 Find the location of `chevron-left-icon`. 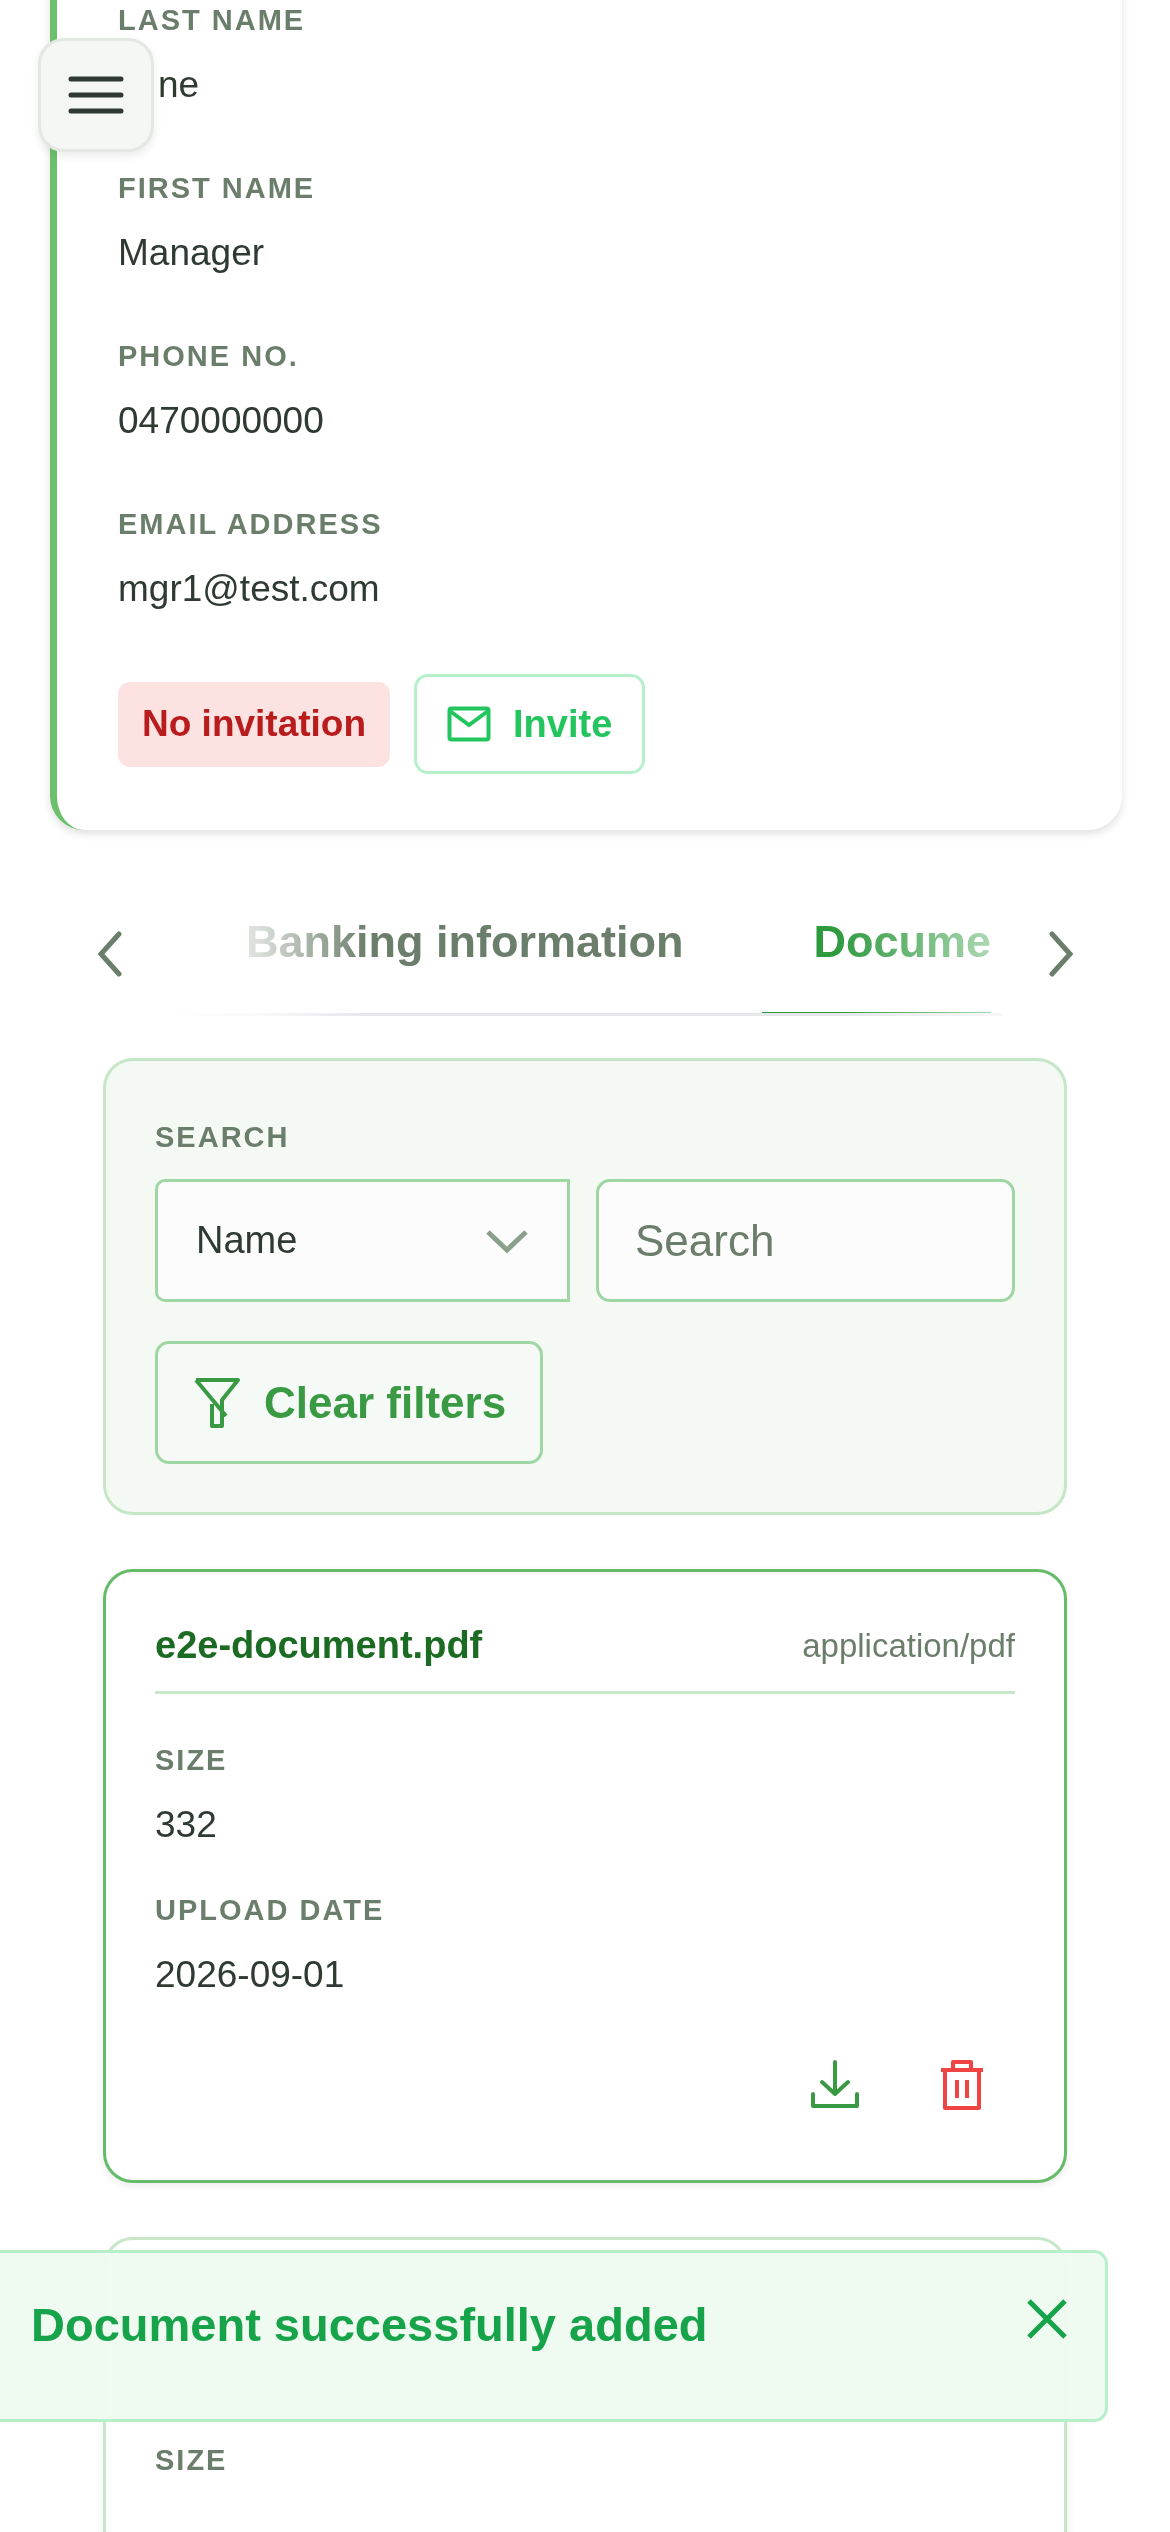

chevron-left-icon is located at coordinates (110, 954).